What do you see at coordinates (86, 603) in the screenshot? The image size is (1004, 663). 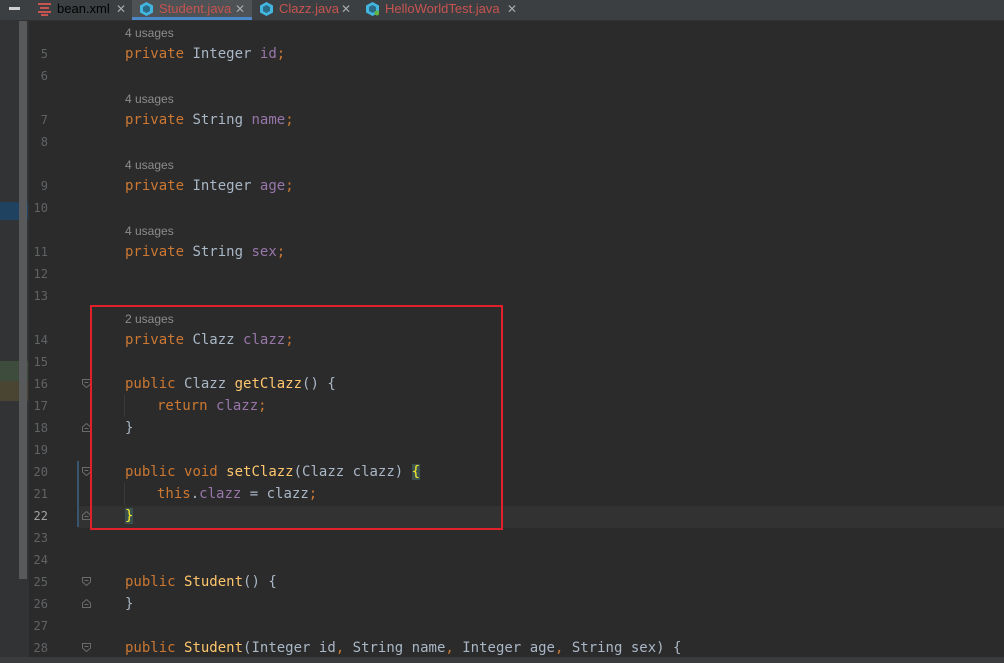 I see `fold-end-icon` at bounding box center [86, 603].